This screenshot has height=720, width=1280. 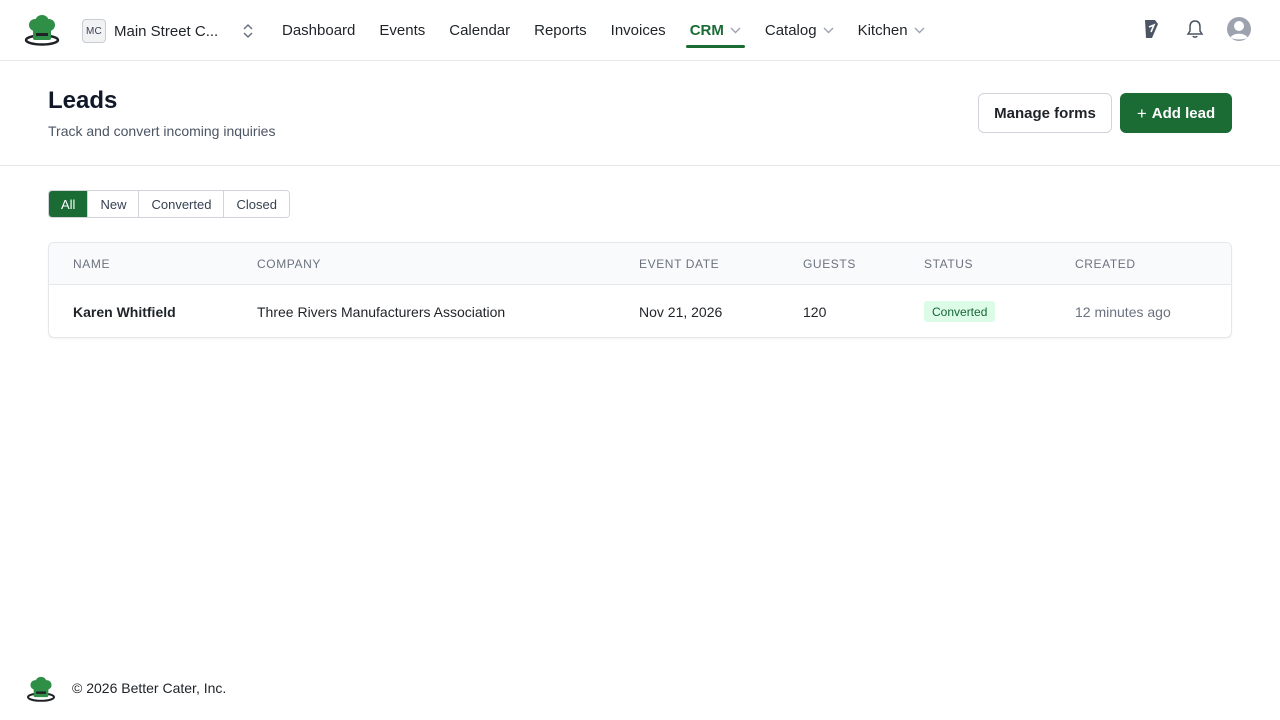 What do you see at coordinates (1195, 29) in the screenshot?
I see `bell-icon` at bounding box center [1195, 29].